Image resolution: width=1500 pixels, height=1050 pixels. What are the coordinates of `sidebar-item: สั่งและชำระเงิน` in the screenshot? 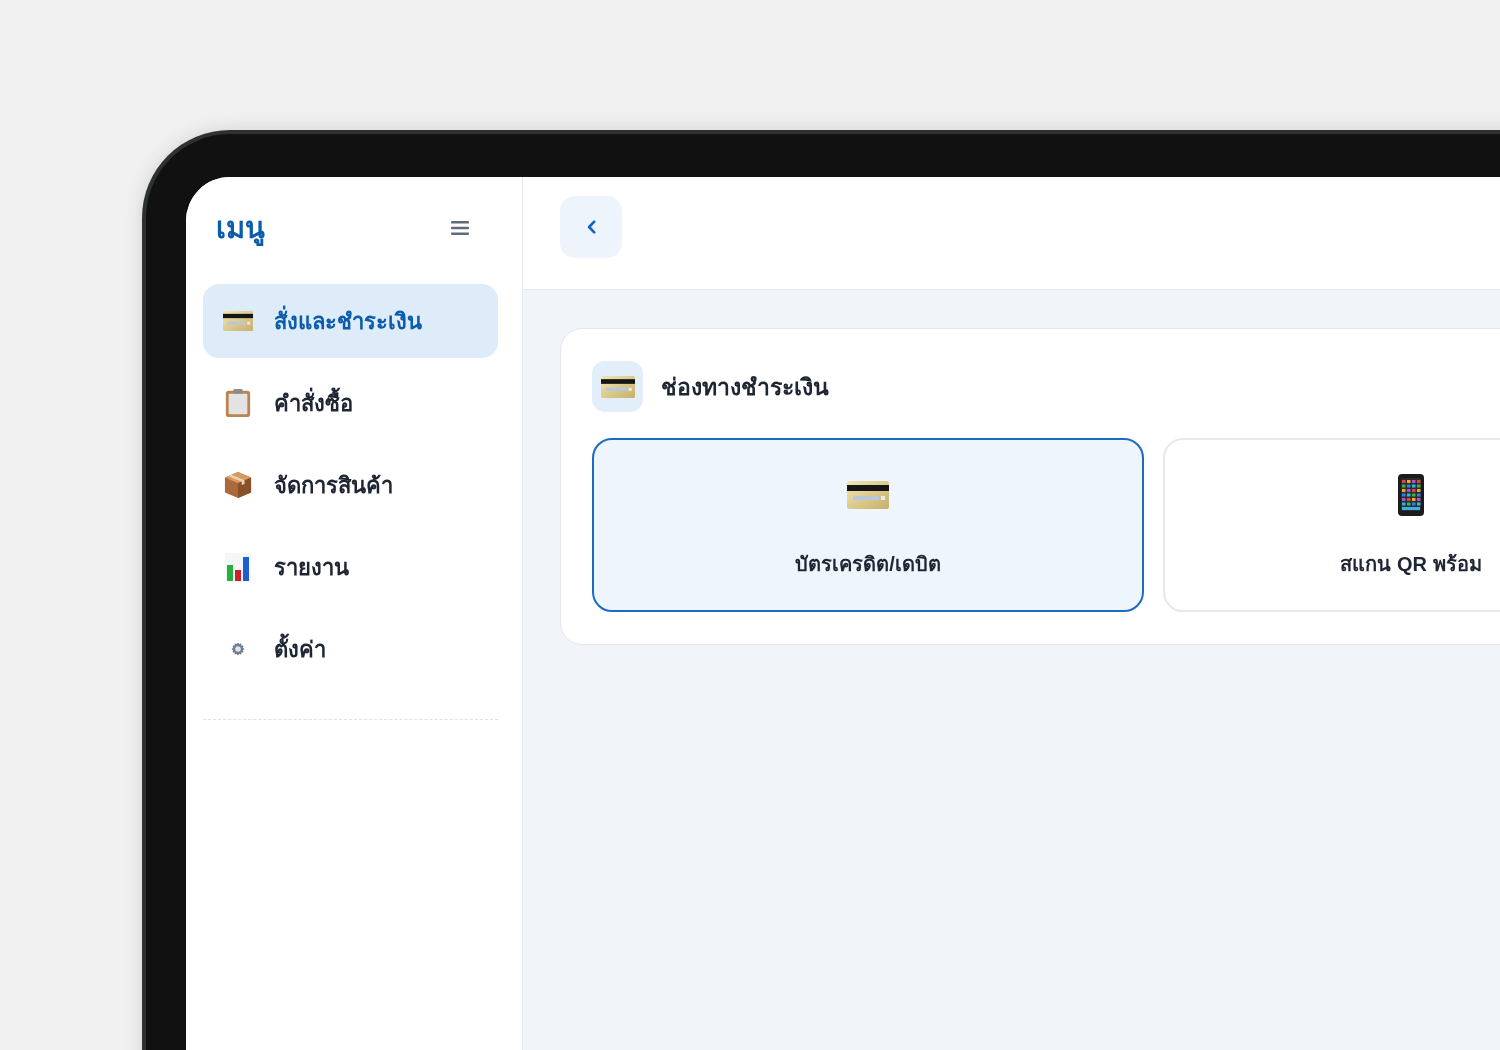 It's located at (350, 321).